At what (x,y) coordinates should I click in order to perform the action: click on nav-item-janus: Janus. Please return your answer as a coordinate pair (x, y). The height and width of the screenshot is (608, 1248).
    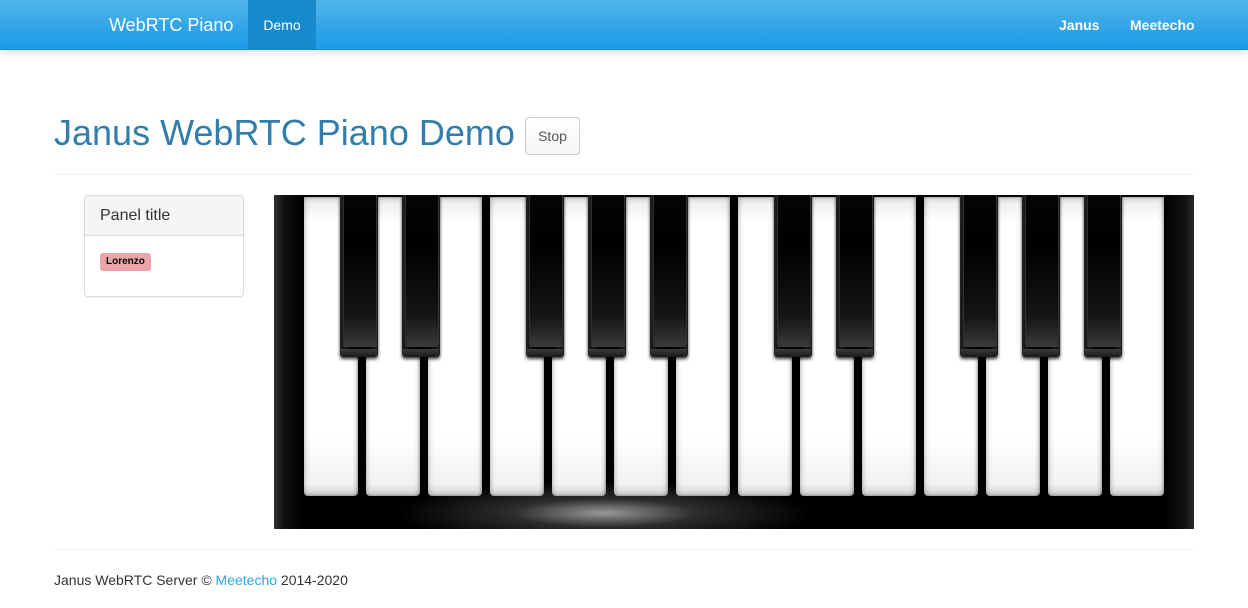
    Looking at the image, I should click on (1079, 25).